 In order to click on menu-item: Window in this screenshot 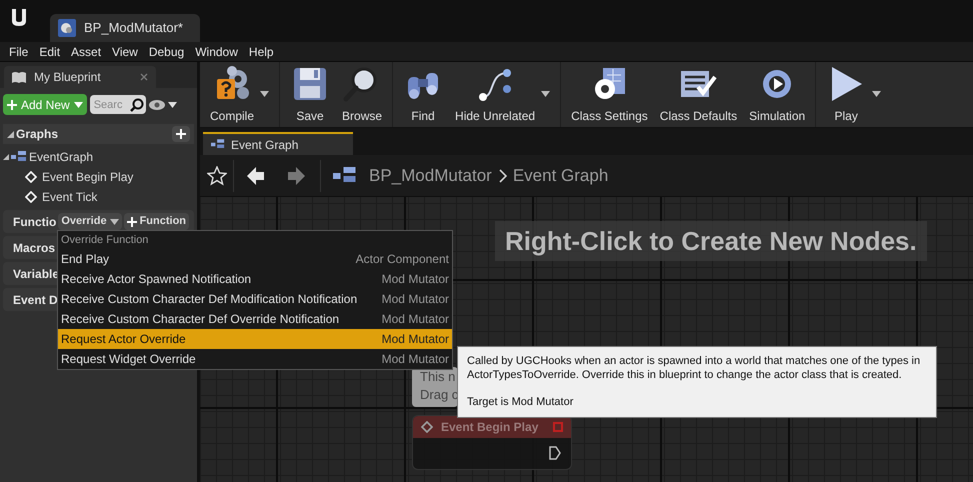, I will do `click(216, 51)`.